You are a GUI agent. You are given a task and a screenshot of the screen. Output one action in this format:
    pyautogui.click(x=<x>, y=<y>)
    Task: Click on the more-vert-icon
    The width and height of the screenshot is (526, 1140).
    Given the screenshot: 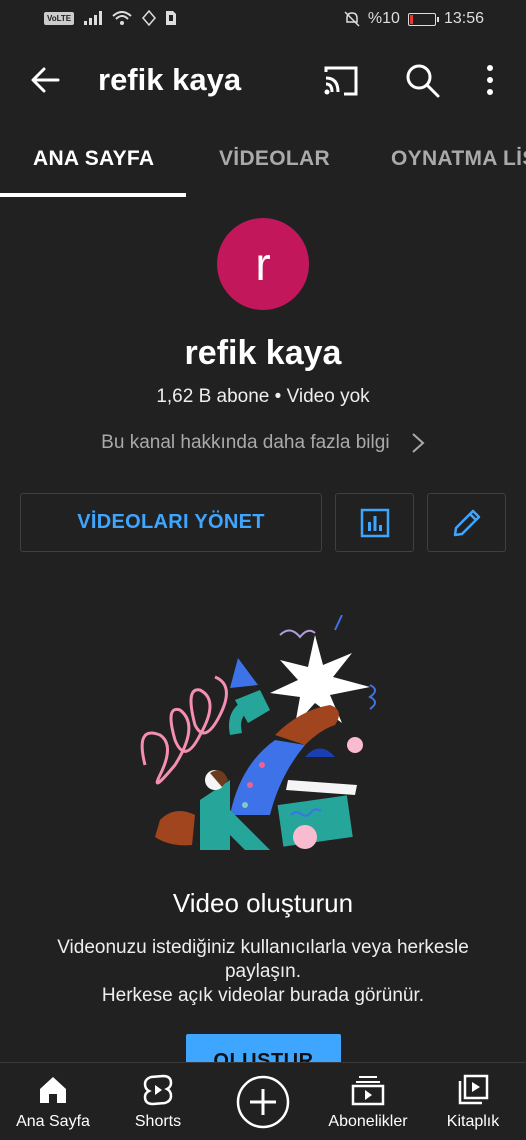 What is the action you would take?
    pyautogui.click(x=490, y=80)
    